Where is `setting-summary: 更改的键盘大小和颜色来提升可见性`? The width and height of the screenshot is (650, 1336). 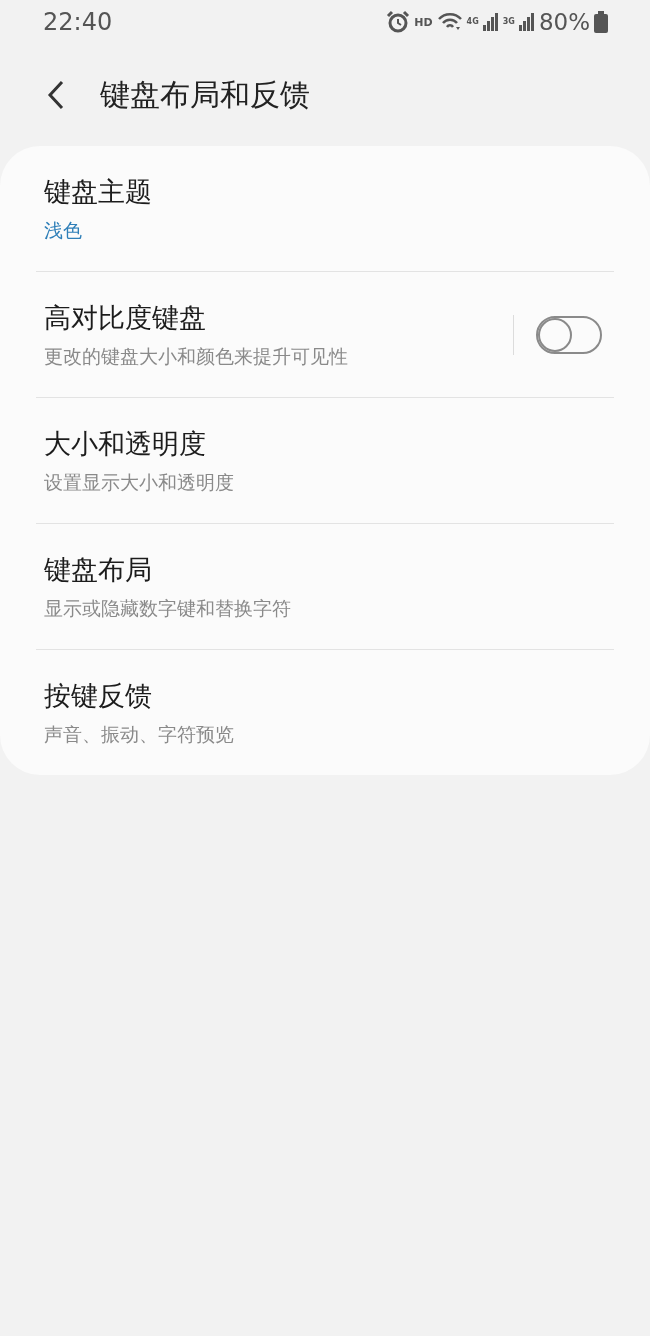
setting-summary: 更改的键盘大小和颜色来提升可见性 is located at coordinates (196, 356).